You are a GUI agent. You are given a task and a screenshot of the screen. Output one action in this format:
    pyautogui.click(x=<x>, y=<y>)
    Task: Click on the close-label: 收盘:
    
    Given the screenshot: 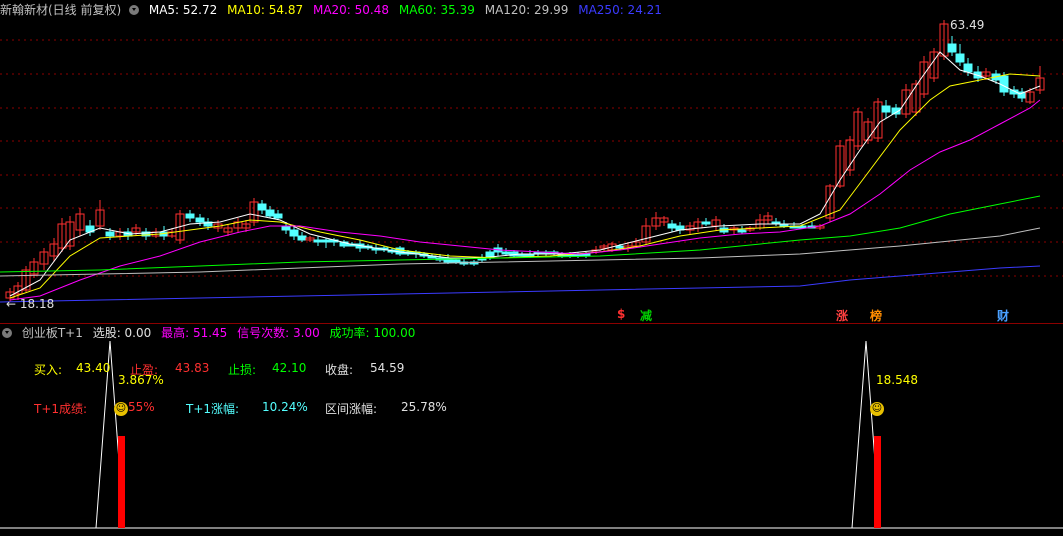 What is the action you would take?
    pyautogui.click(x=339, y=370)
    